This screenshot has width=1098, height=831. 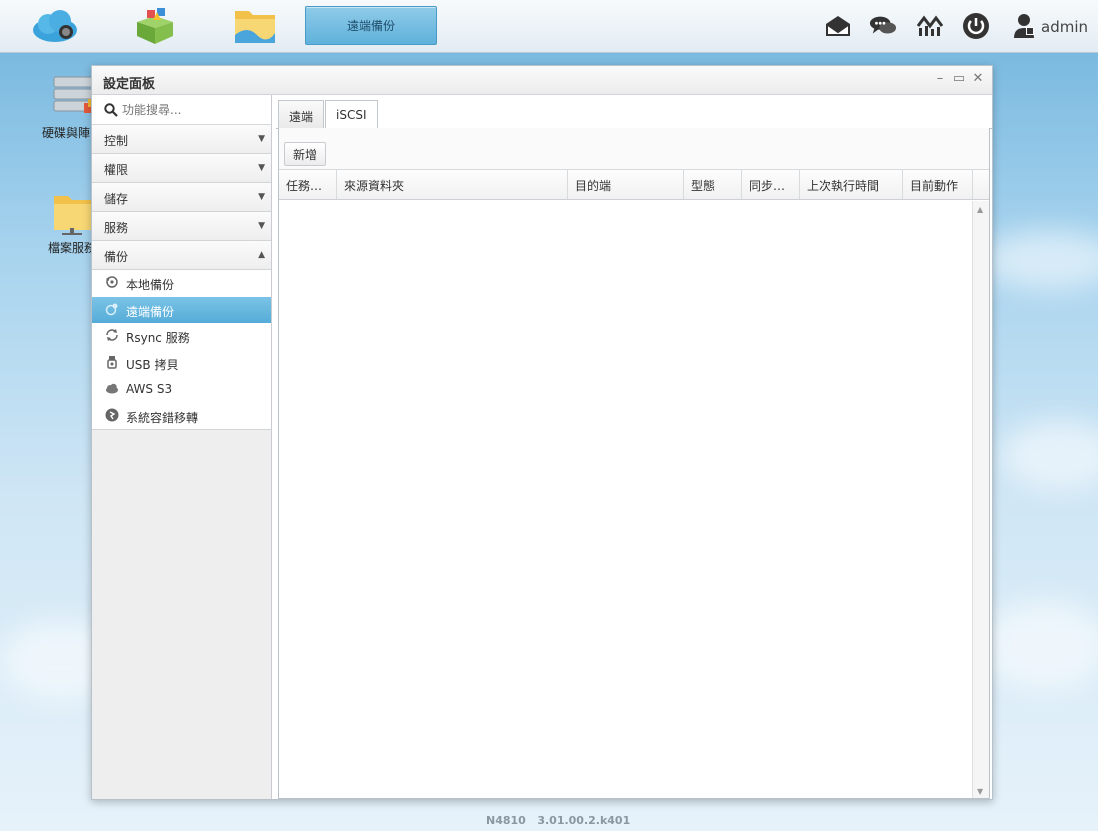 I want to click on add-button: 新增, so click(x=305, y=154).